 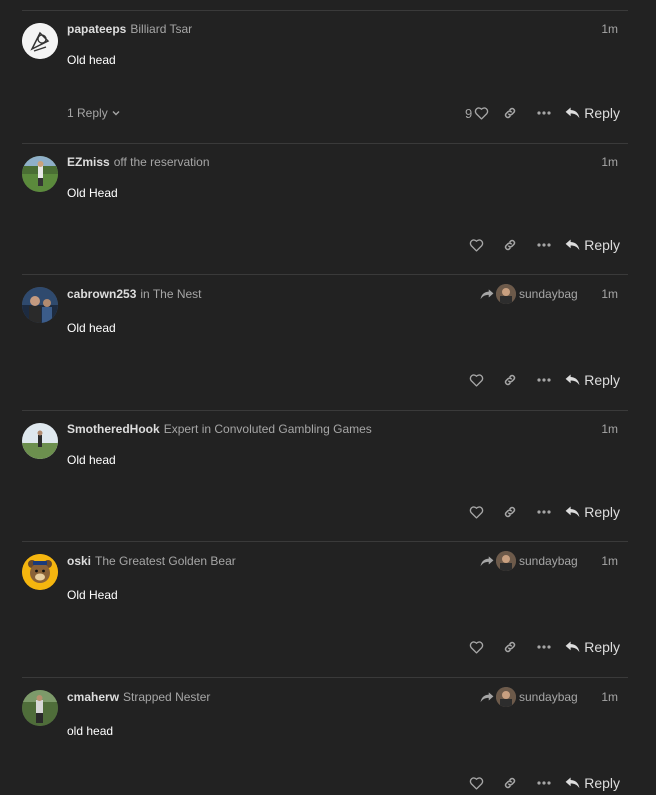 I want to click on user-title: Strapped Nester, so click(x=167, y=697).